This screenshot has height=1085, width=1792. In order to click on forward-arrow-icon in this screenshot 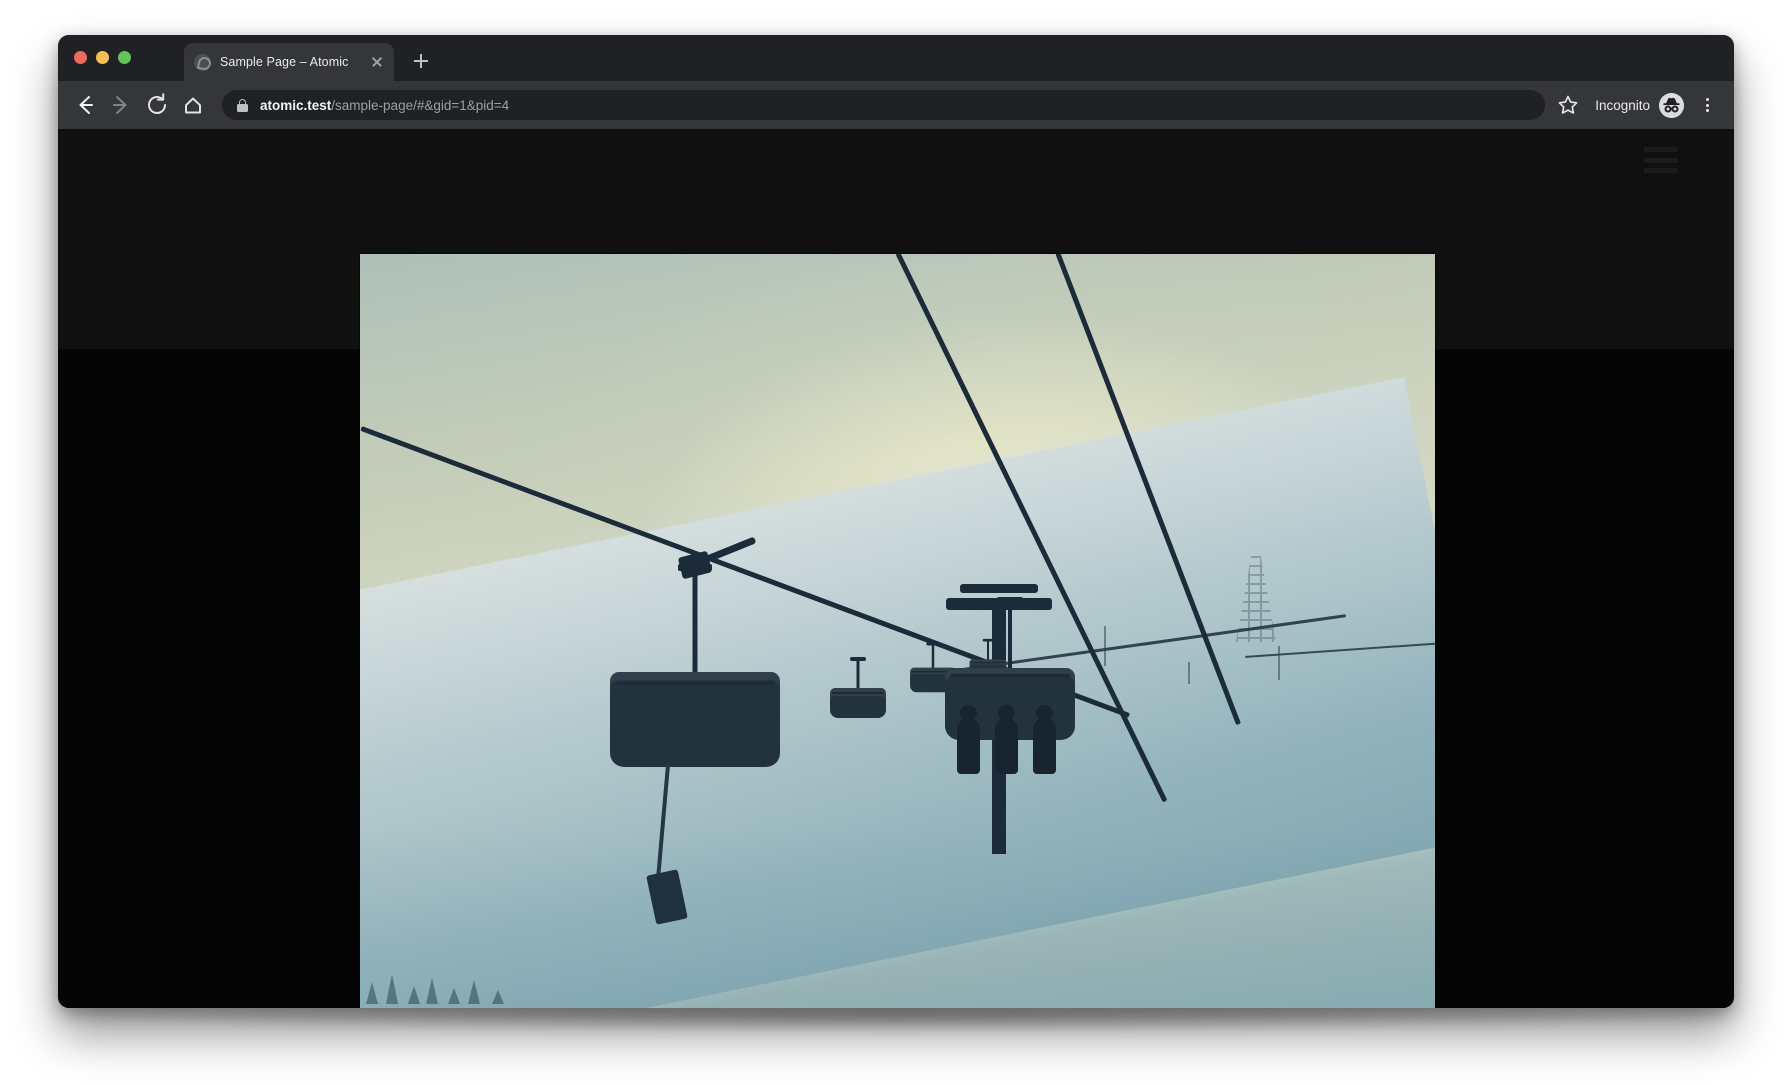, I will do `click(121, 105)`.